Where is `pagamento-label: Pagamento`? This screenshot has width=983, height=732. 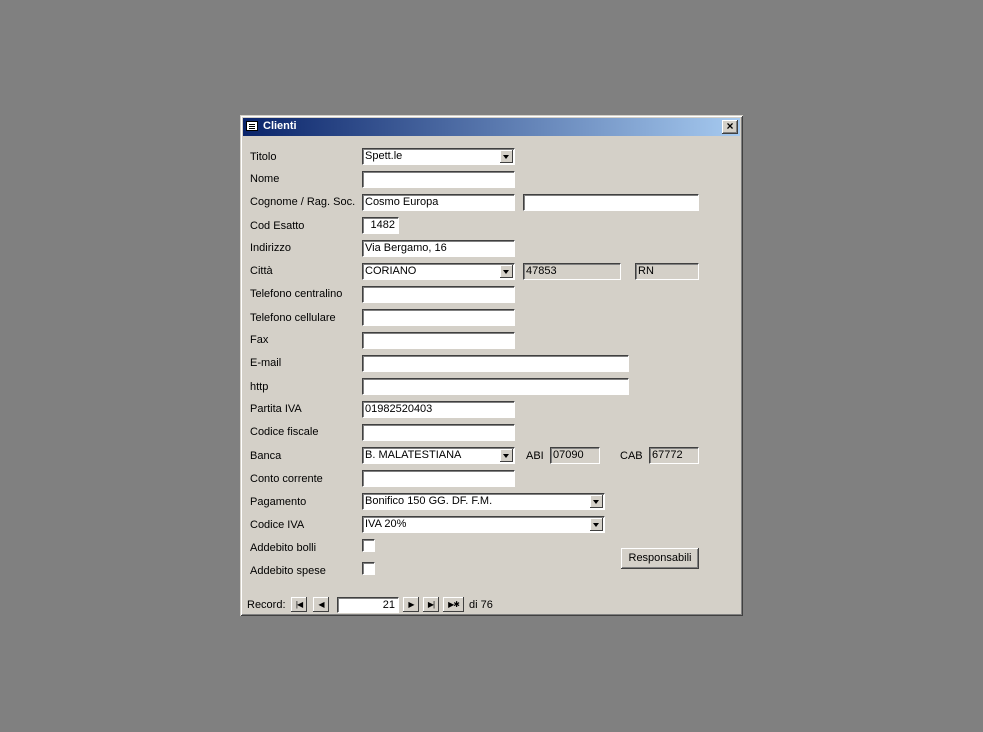 pagamento-label: Pagamento is located at coordinates (278, 502).